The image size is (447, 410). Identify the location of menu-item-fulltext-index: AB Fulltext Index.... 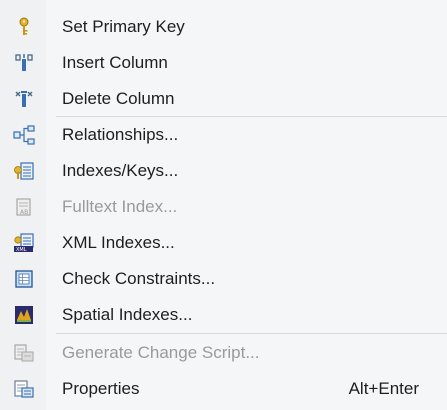
(223, 207).